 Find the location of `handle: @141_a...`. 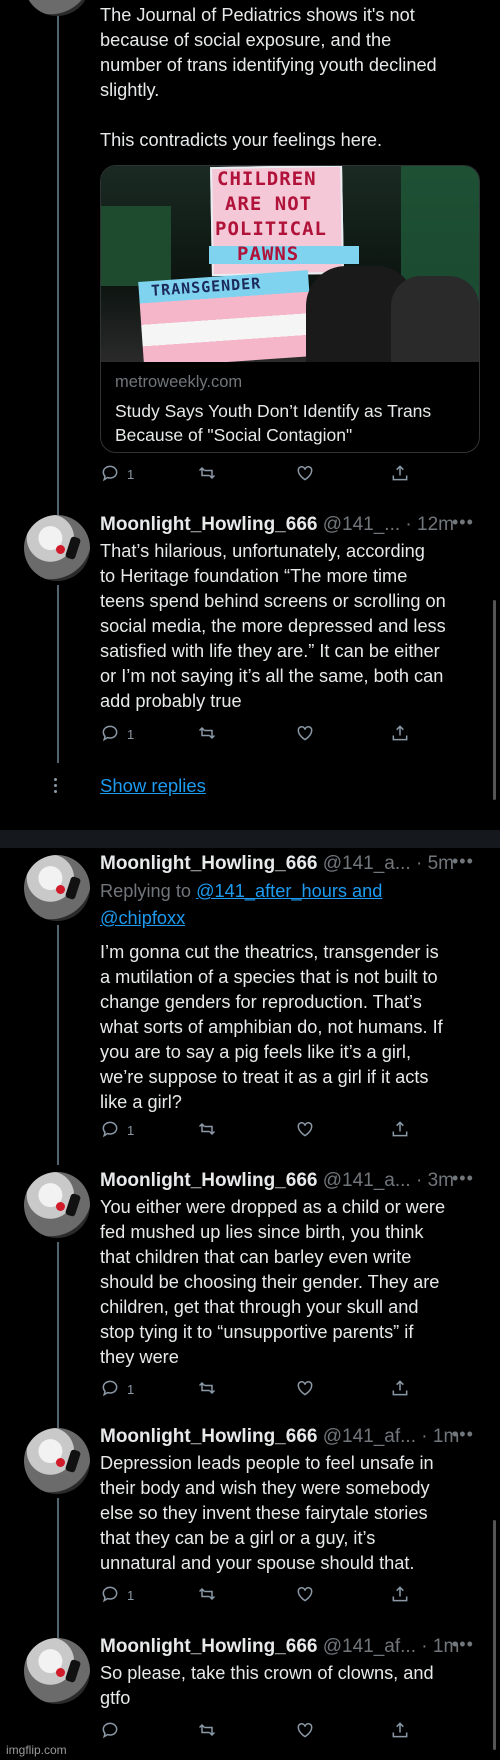

handle: @141_a... is located at coordinates (366, 1180).